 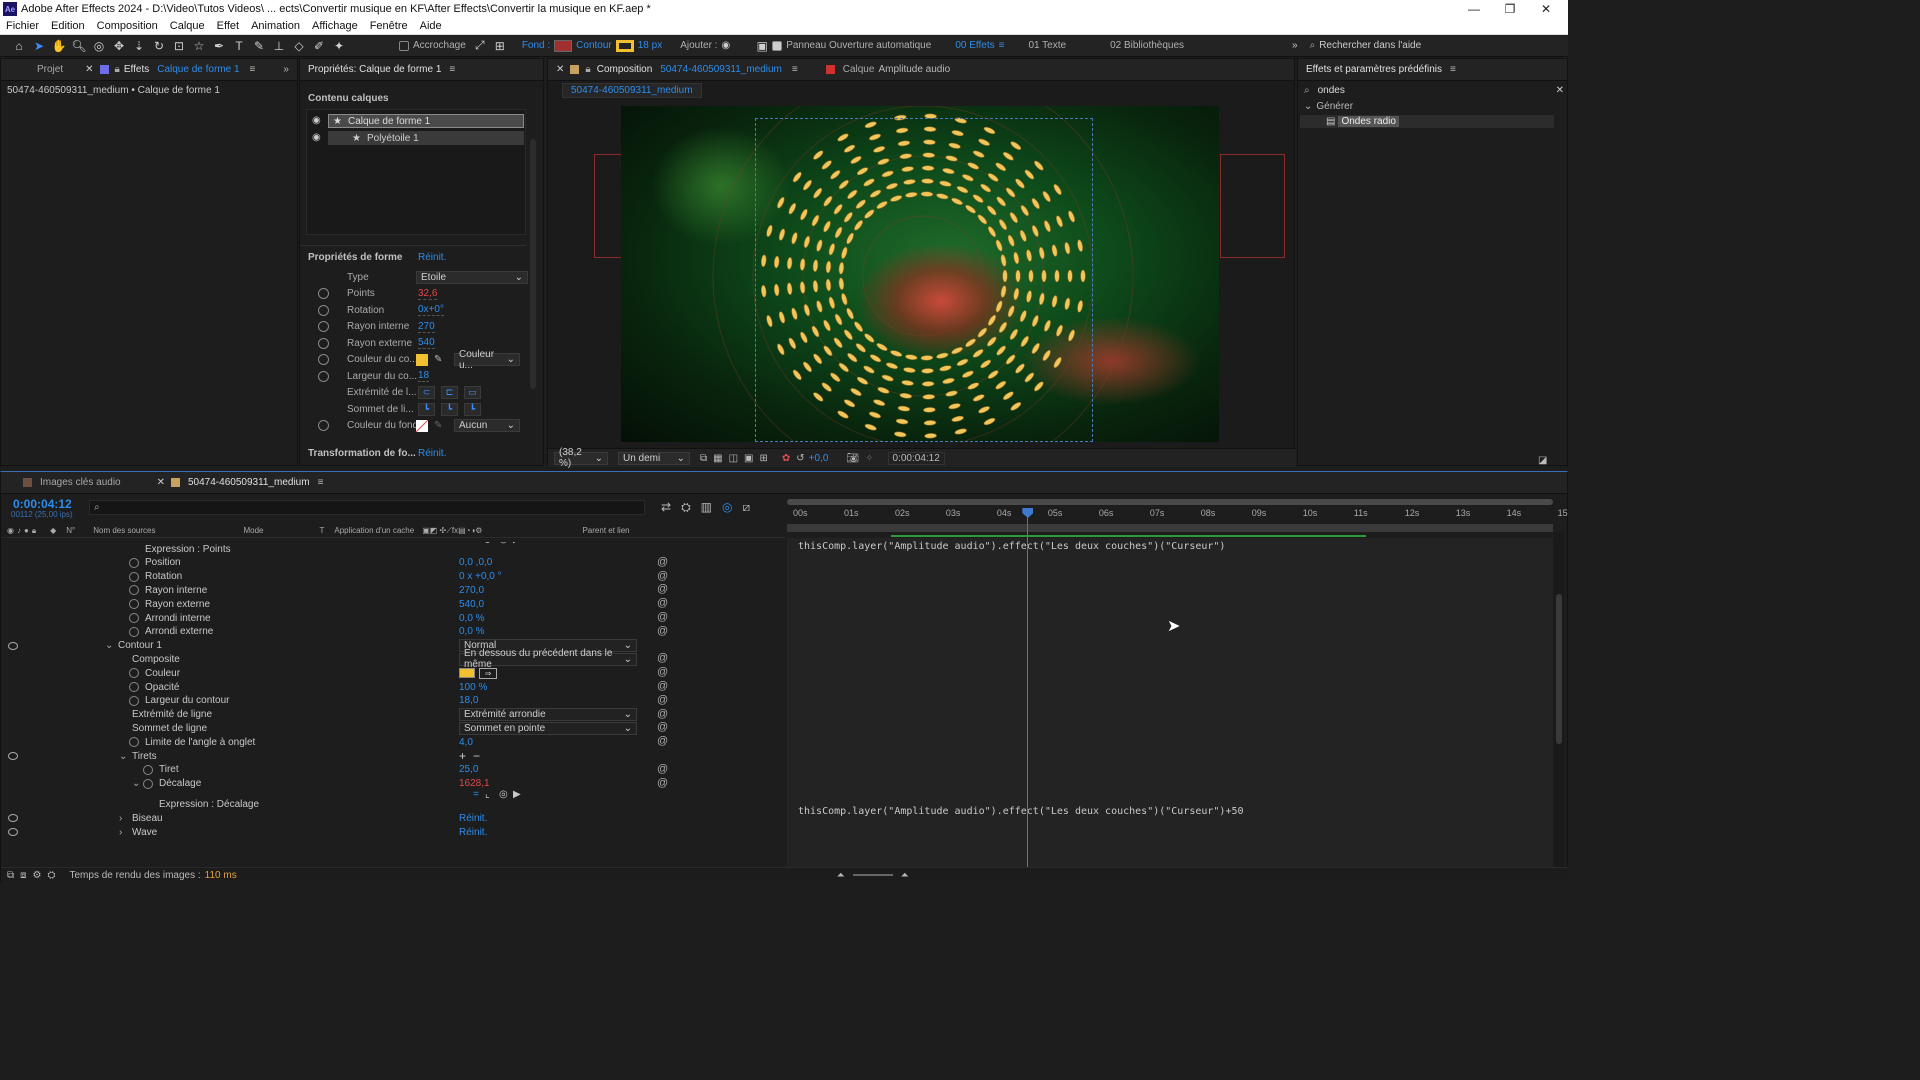 I want to click on audio-toggle-icon: ♪, so click(x=19, y=530).